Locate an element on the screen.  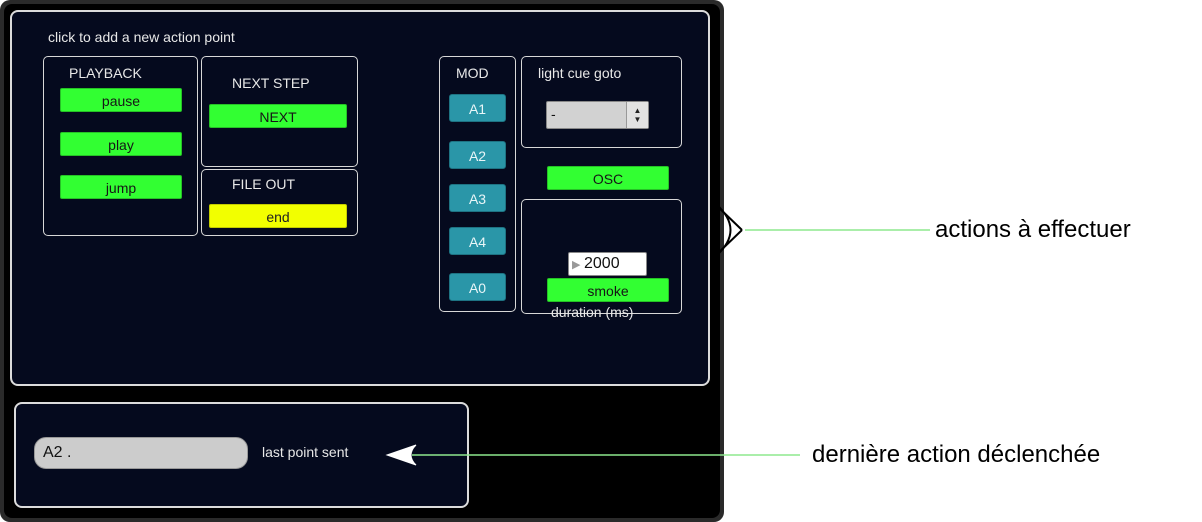
last-action-annotation: dernière action déclenchée is located at coordinates (956, 454).